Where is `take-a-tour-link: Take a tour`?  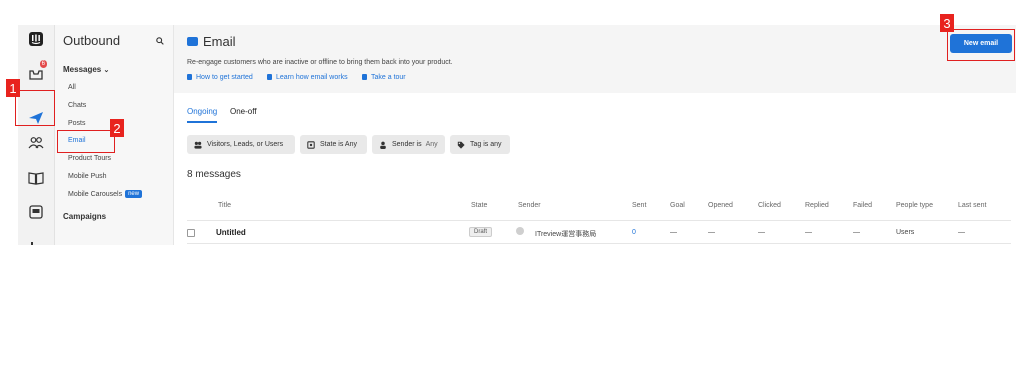 take-a-tour-link: Take a tour is located at coordinates (384, 77).